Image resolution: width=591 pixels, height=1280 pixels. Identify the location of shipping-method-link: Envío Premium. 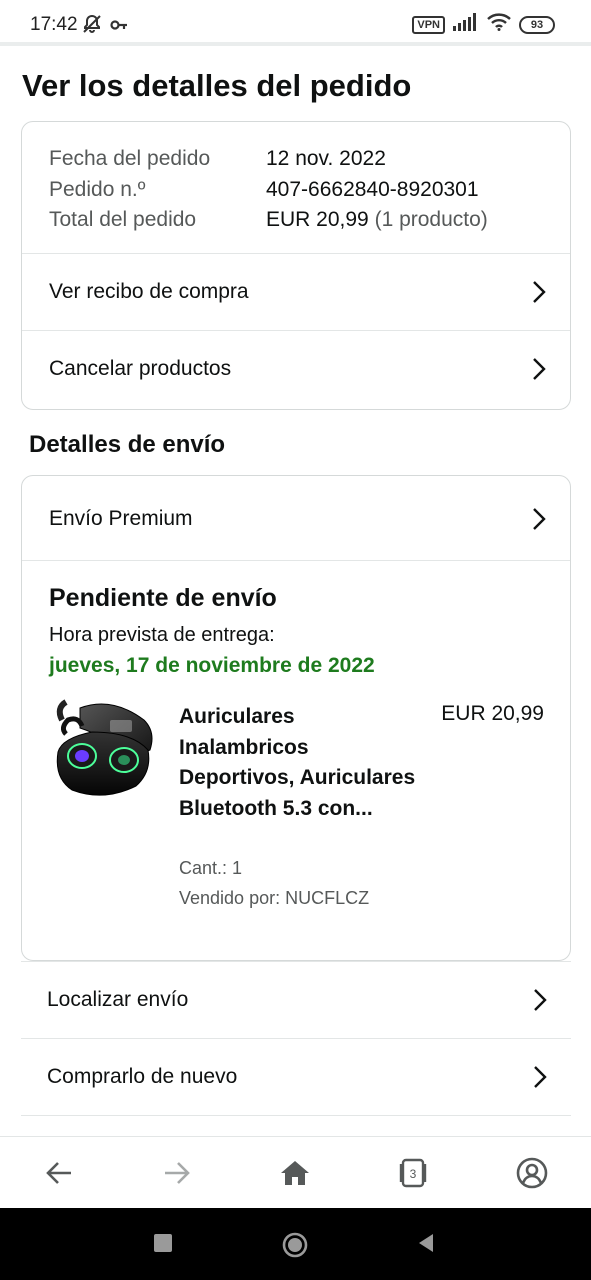
(296, 519).